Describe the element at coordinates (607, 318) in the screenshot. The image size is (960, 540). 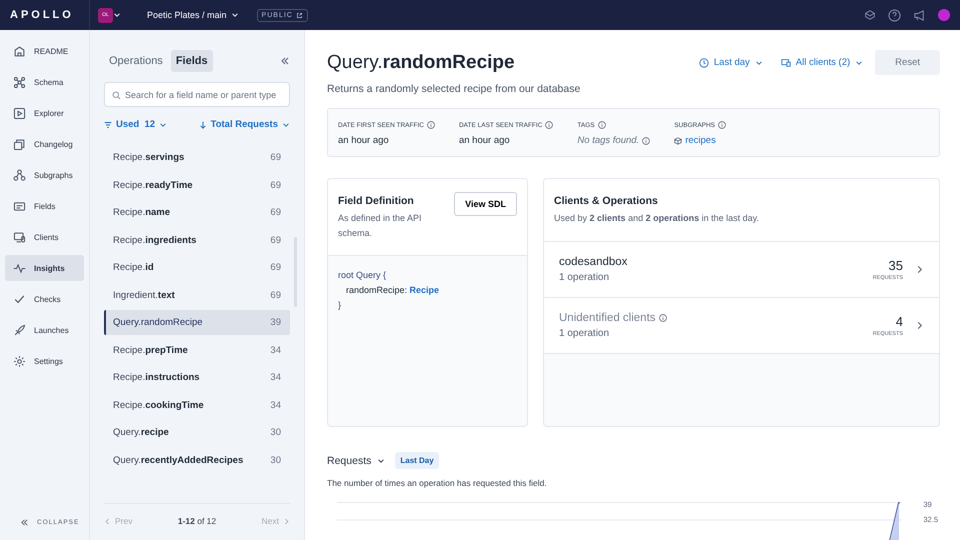
I see `client-name: Unidentified clients` at that location.